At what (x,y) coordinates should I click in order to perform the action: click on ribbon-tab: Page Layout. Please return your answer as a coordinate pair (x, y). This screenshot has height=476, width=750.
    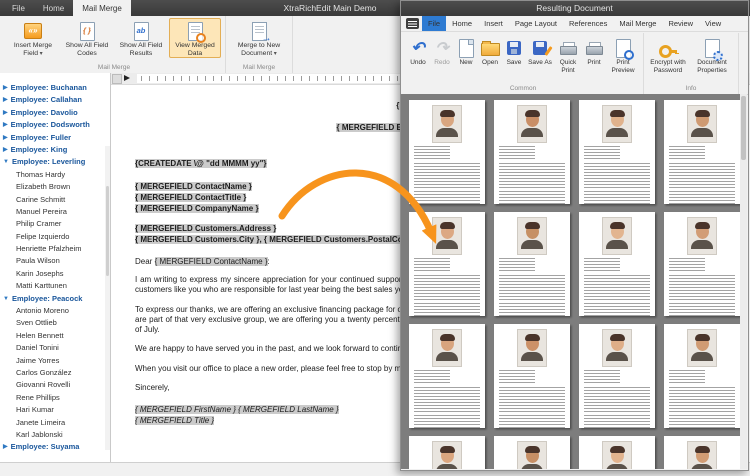
    Looking at the image, I should click on (536, 23).